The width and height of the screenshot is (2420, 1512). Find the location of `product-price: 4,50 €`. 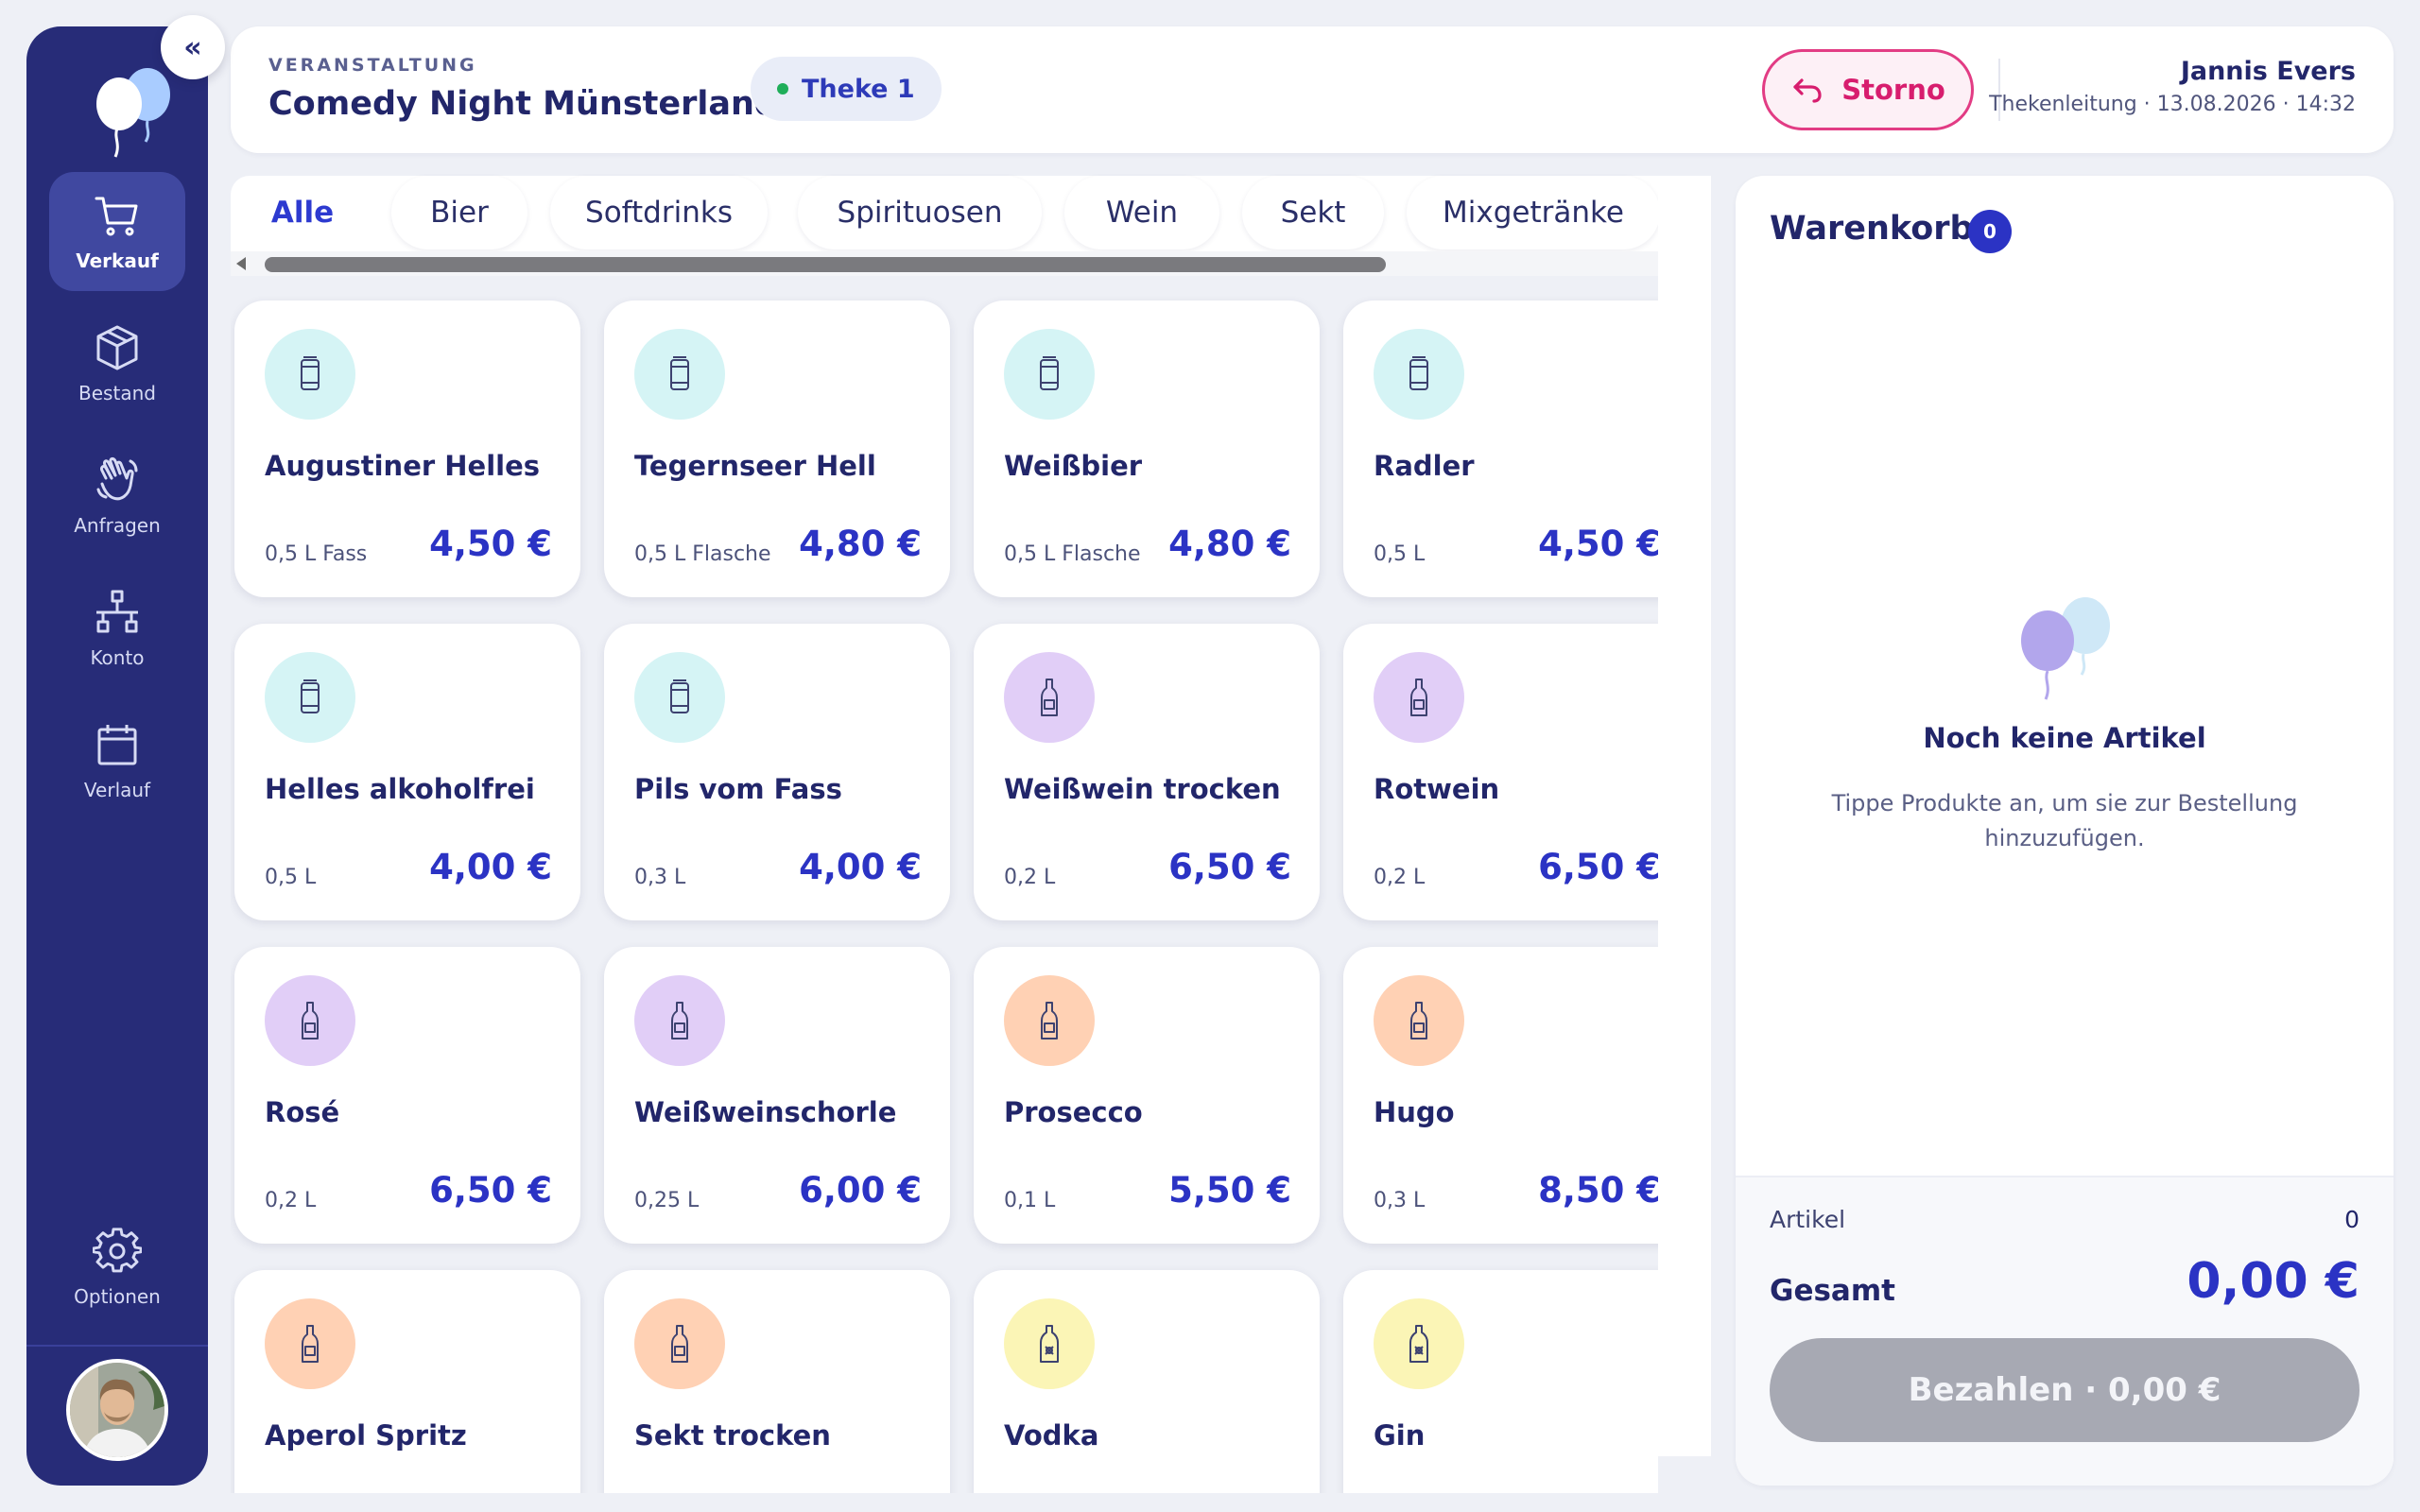

product-price: 4,50 € is located at coordinates (1598, 544).